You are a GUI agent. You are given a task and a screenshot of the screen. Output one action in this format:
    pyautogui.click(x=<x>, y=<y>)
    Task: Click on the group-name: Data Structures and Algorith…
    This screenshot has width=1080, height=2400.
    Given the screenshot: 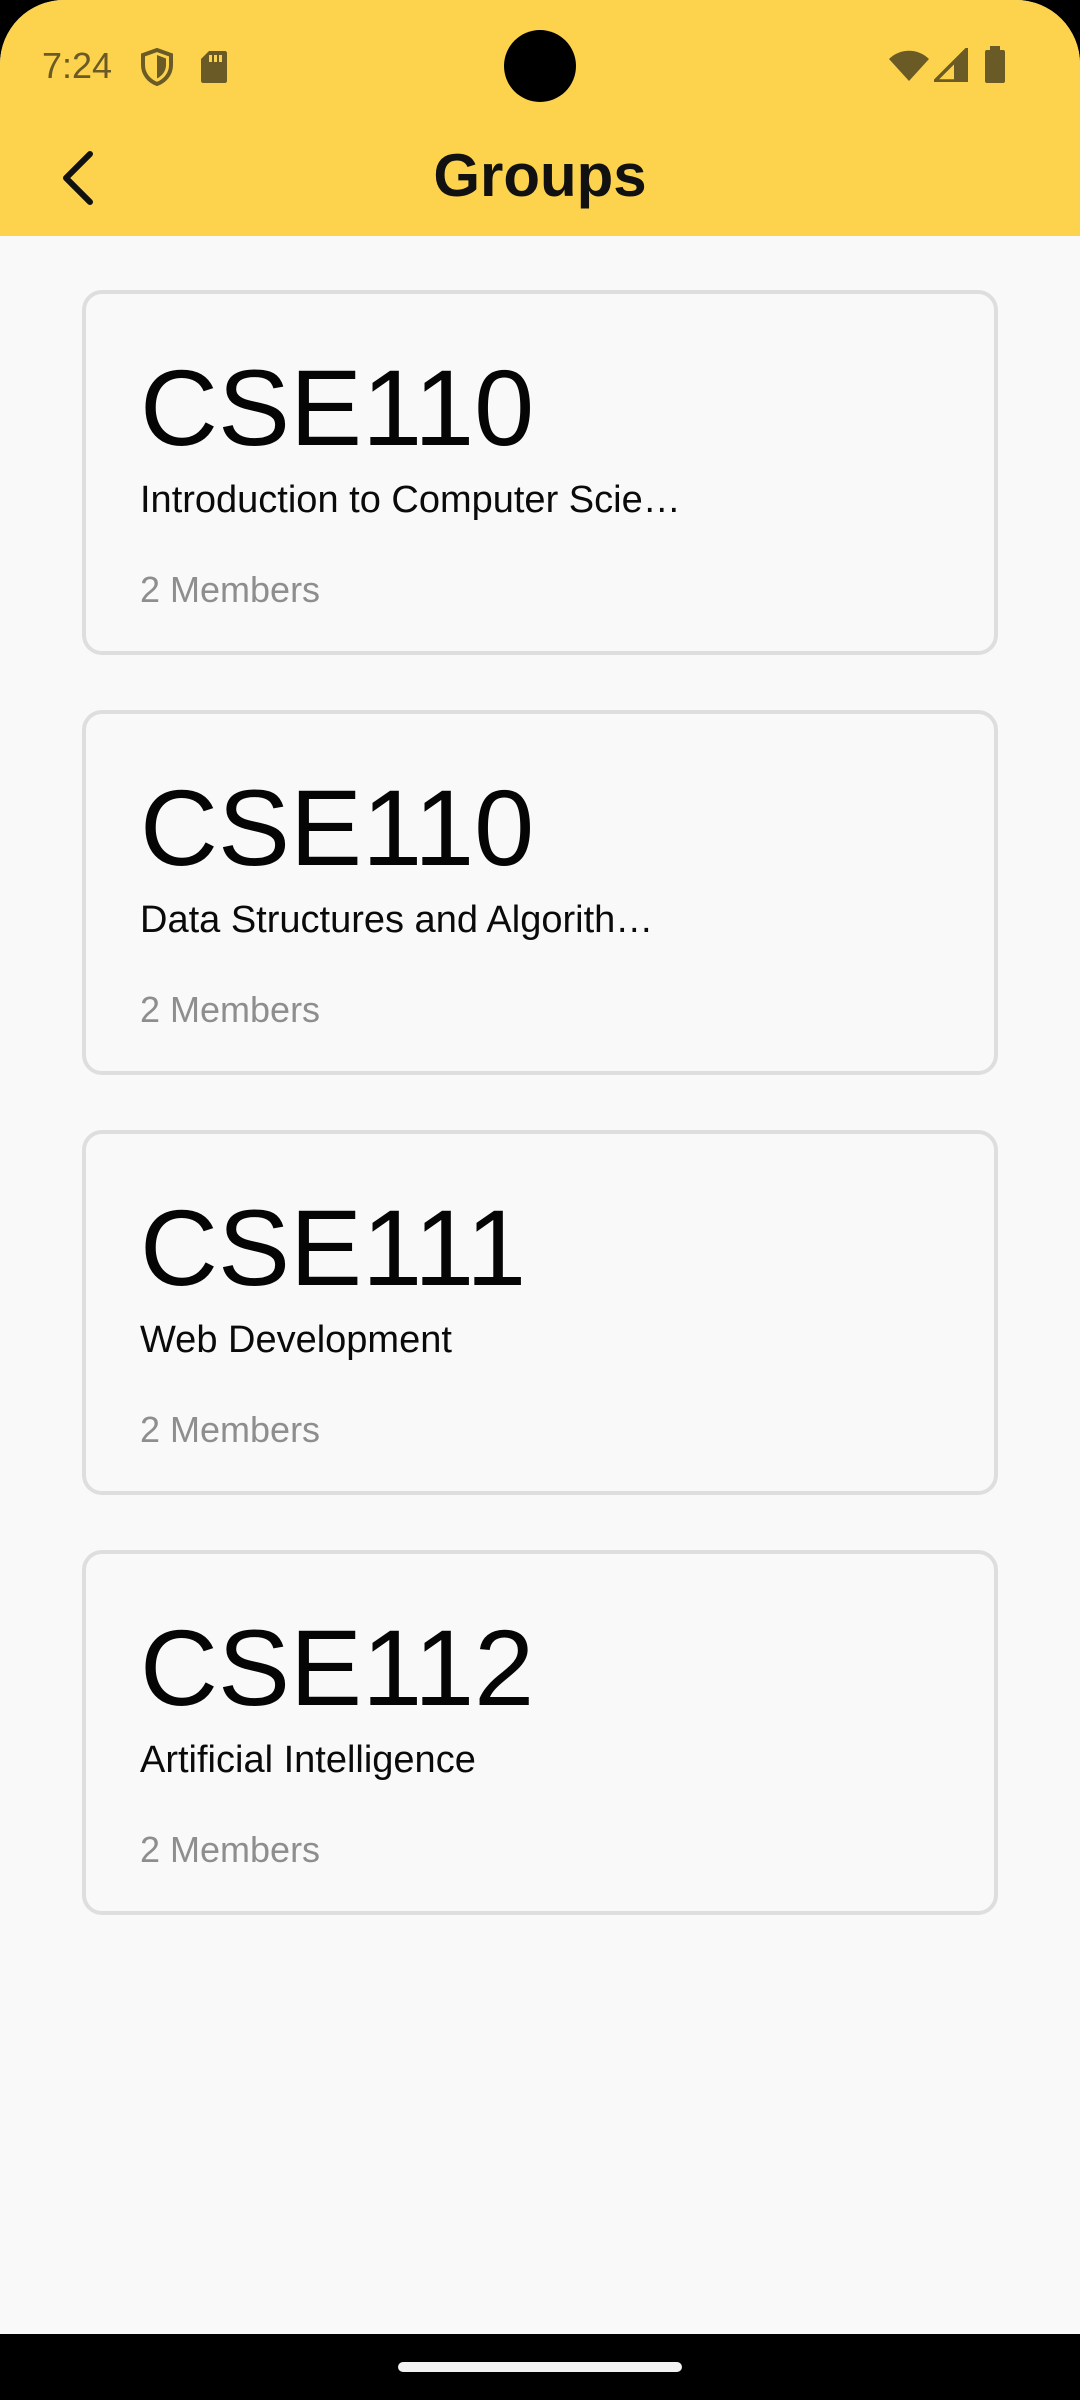 What is the action you would take?
    pyautogui.click(x=397, y=920)
    